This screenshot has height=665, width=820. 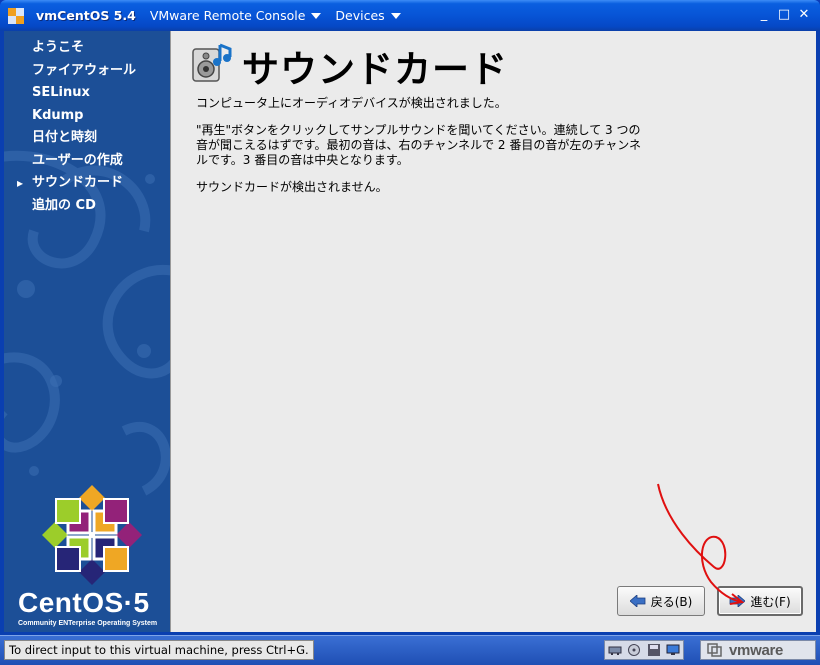 I want to click on window-title: vmCentOS 5.4, so click(x=86, y=15).